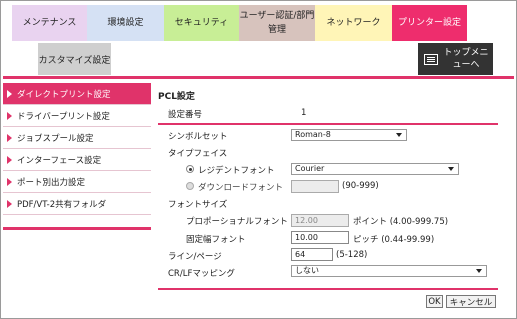 This screenshot has width=517, height=319. Describe the element at coordinates (429, 23) in the screenshot. I see `tab-printer-settings: プリンター設定` at that location.